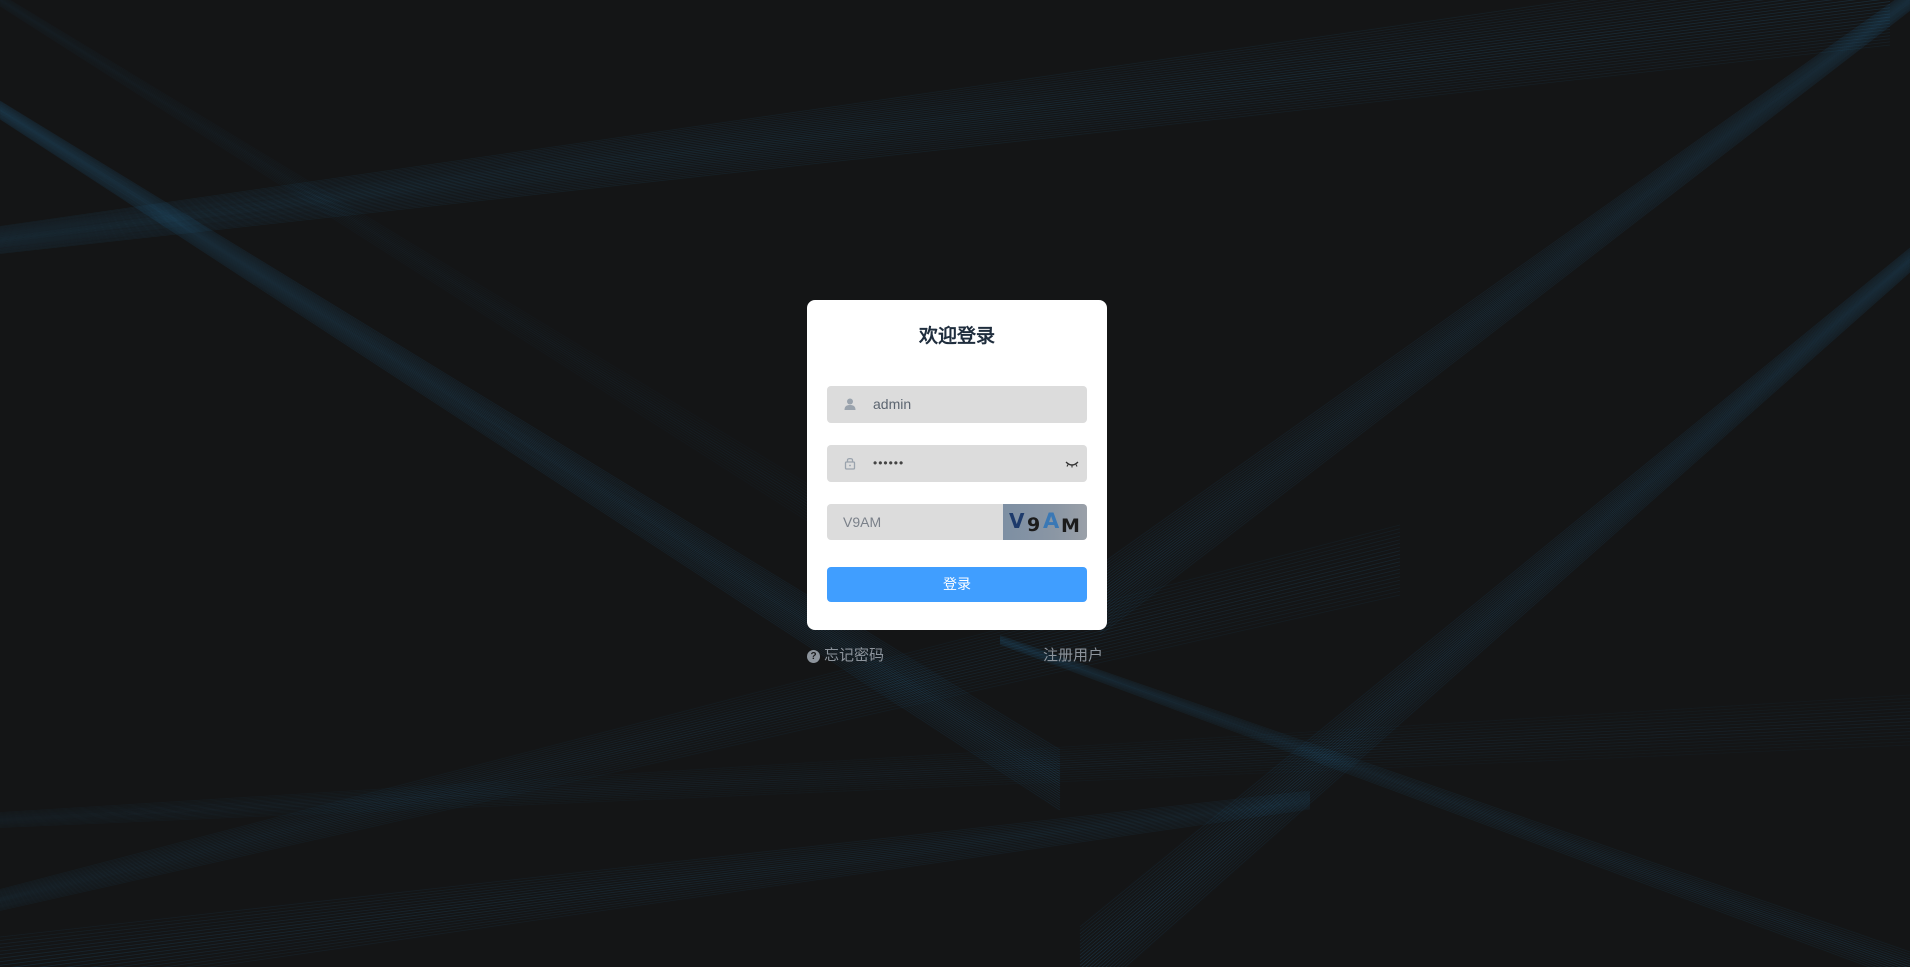 This screenshot has width=1910, height=967. Describe the element at coordinates (850, 404) in the screenshot. I see `user-icon` at that location.